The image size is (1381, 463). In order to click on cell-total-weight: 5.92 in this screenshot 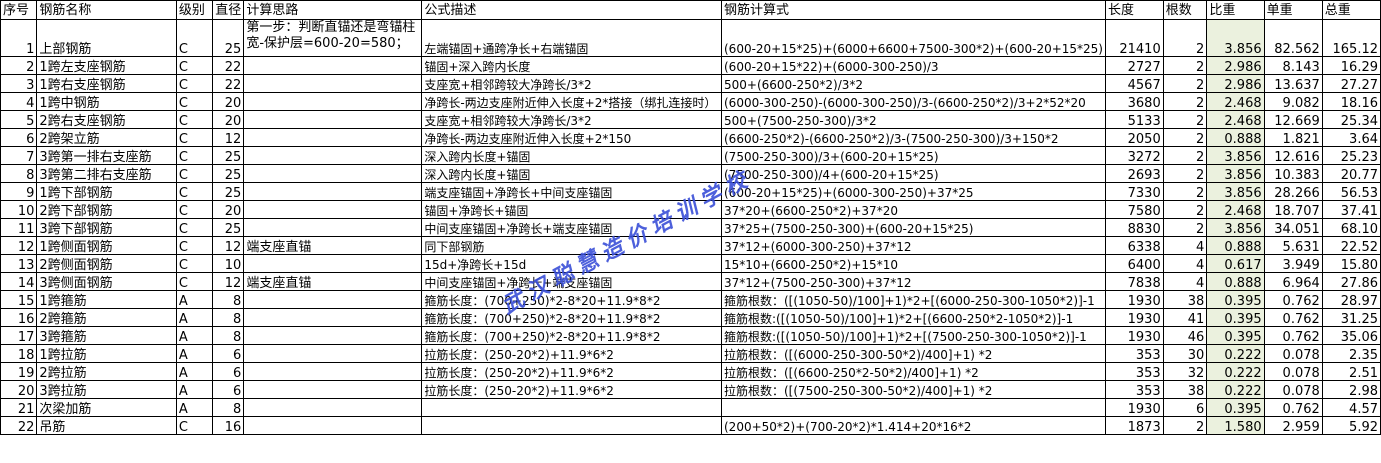, I will do `click(1351, 425)`.